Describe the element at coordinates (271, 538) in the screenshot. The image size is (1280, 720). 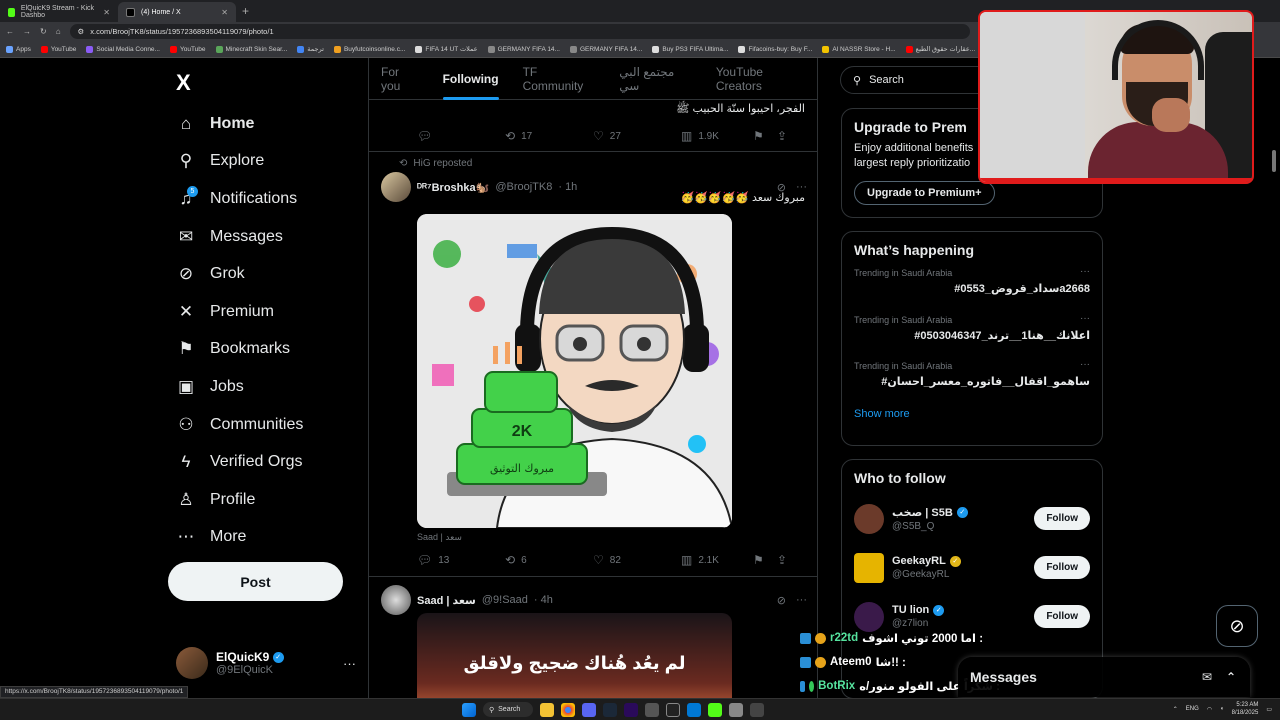
I see `nav-item-more: ⋯ More` at that location.